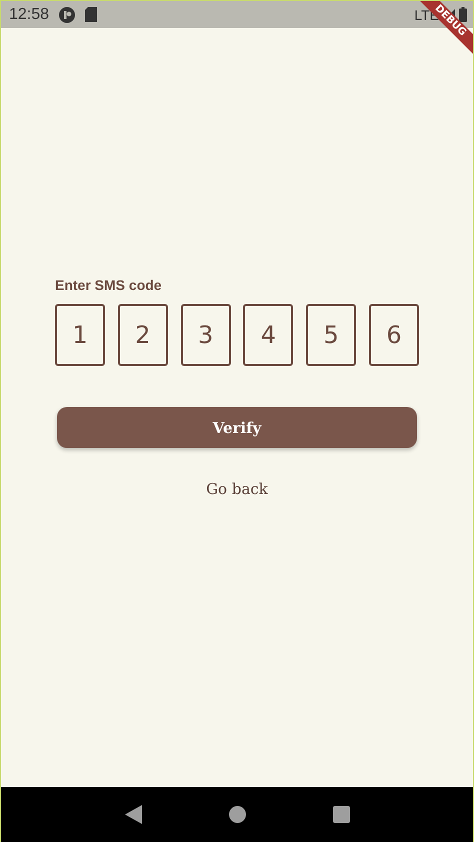 This screenshot has width=474, height=842. I want to click on code-digit-field: 2, so click(143, 335).